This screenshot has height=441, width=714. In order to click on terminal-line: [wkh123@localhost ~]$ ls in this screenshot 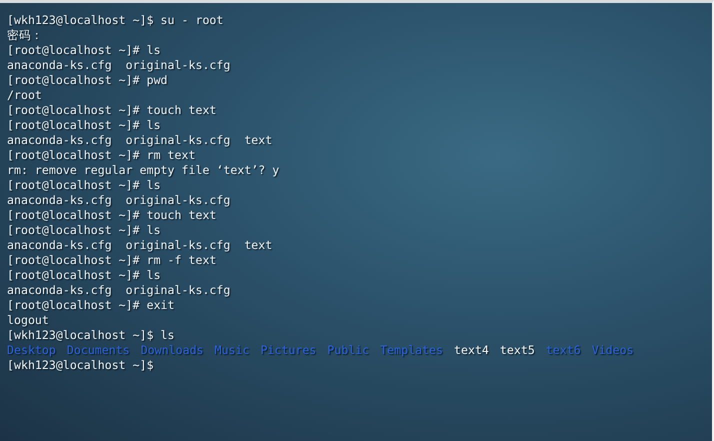, I will do `click(91, 335)`.